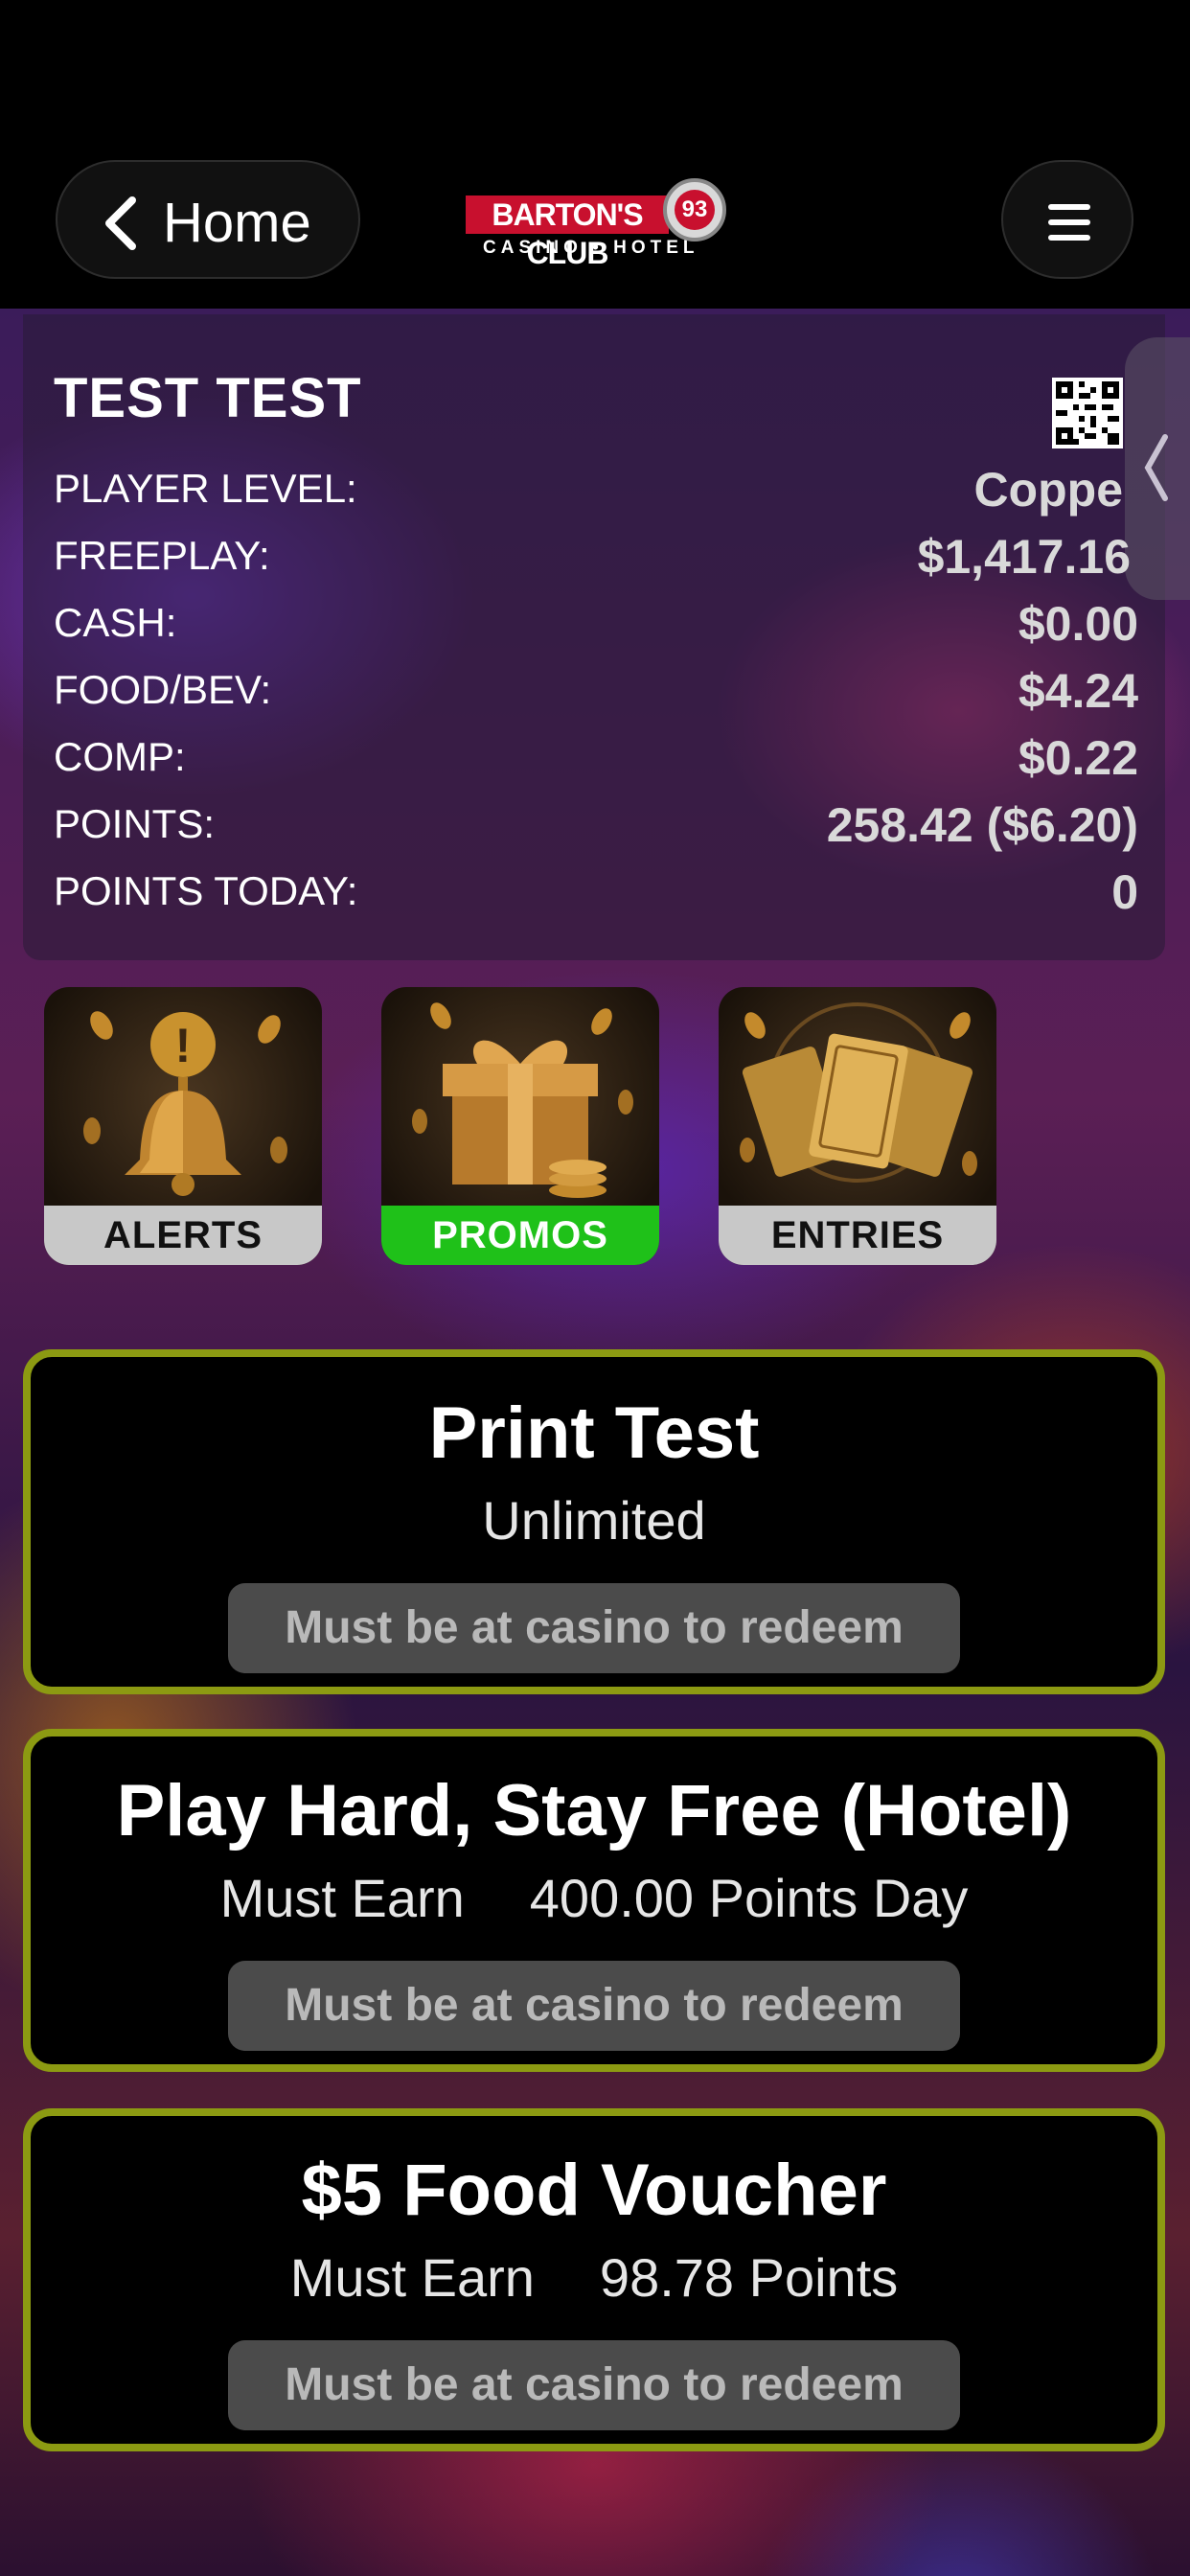  What do you see at coordinates (982, 825) in the screenshot?
I see `points-value: 258.42 ($6.20)` at bounding box center [982, 825].